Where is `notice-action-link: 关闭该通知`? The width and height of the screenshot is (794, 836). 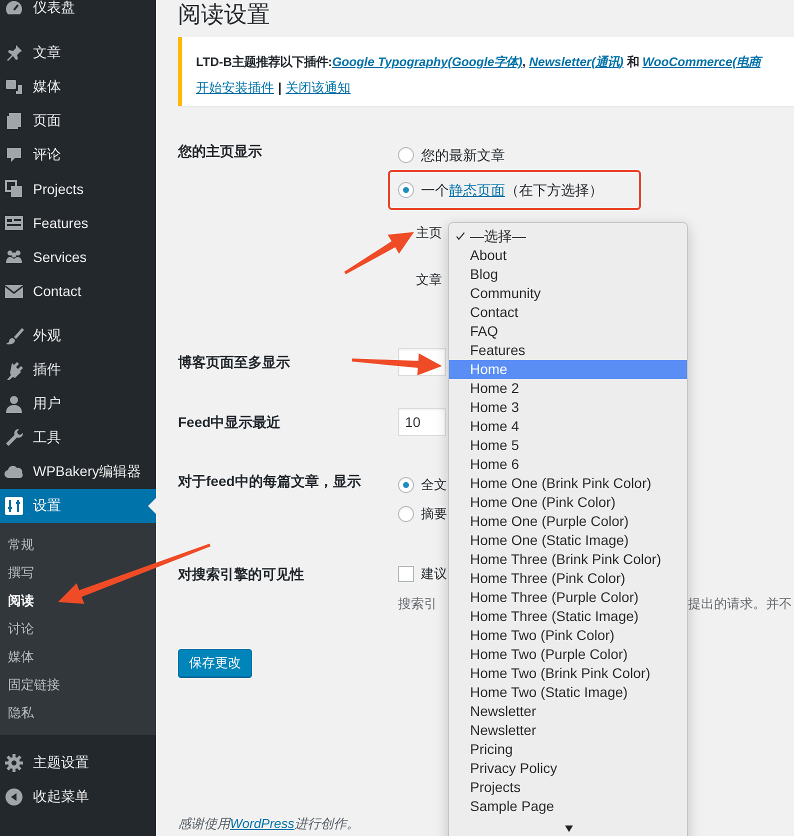 notice-action-link: 关闭该通知 is located at coordinates (318, 88).